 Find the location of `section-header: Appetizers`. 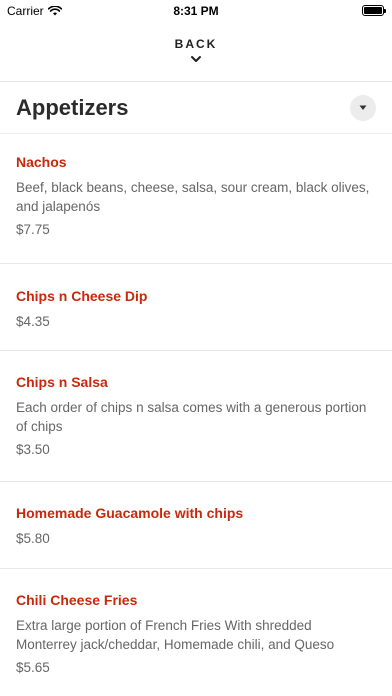

section-header: Appetizers is located at coordinates (196, 108).